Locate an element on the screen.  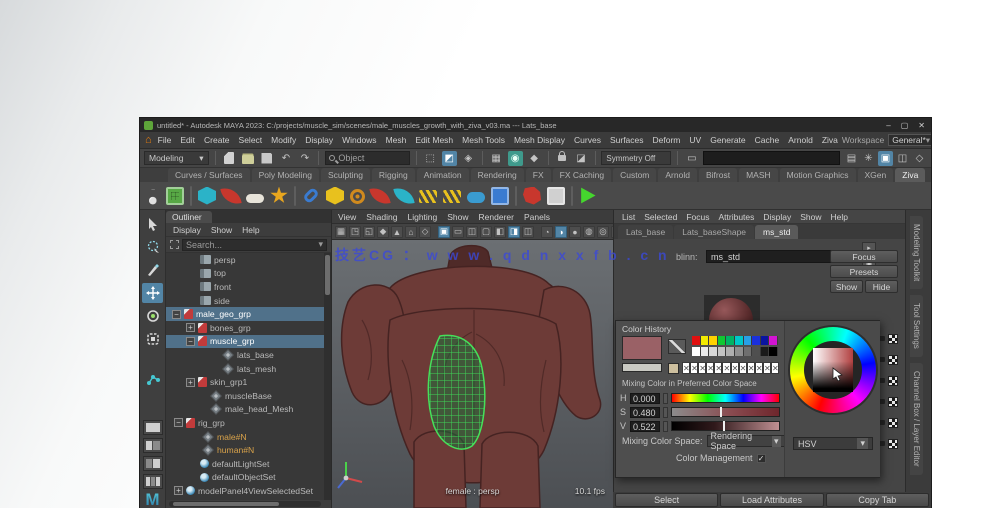
menu-item: Edit Mesh is located at coordinates (434, 140).